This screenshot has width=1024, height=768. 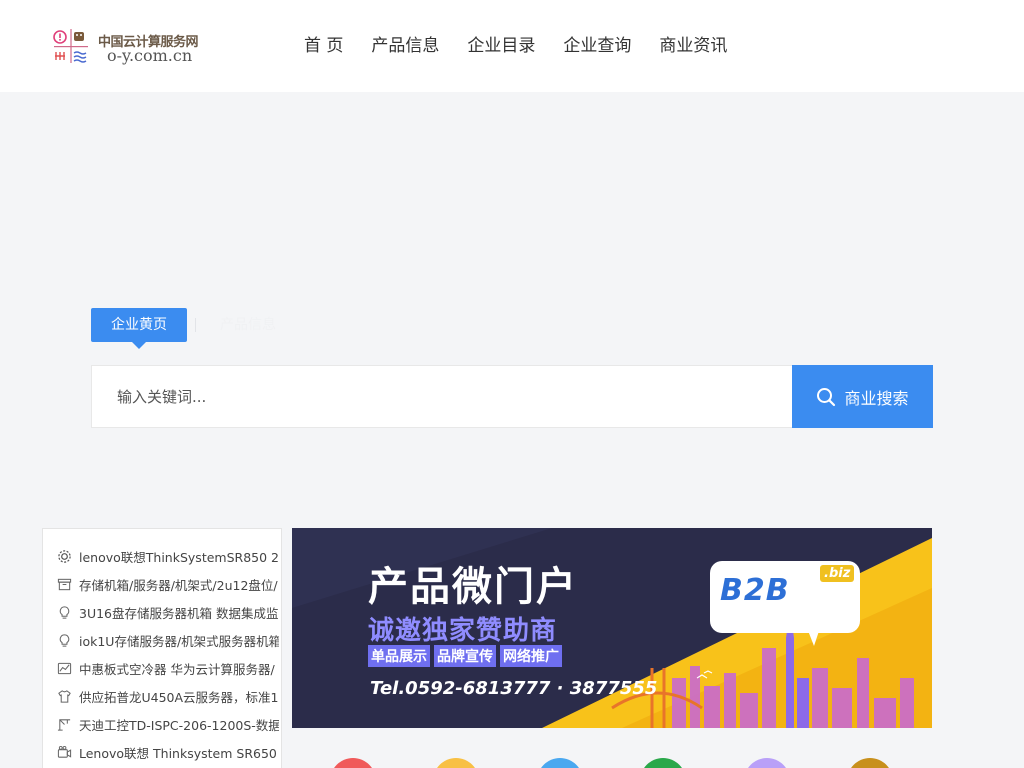 I want to click on list-item: 供应拓普龙U450A云服务器，标准1U, so click(x=162, y=696).